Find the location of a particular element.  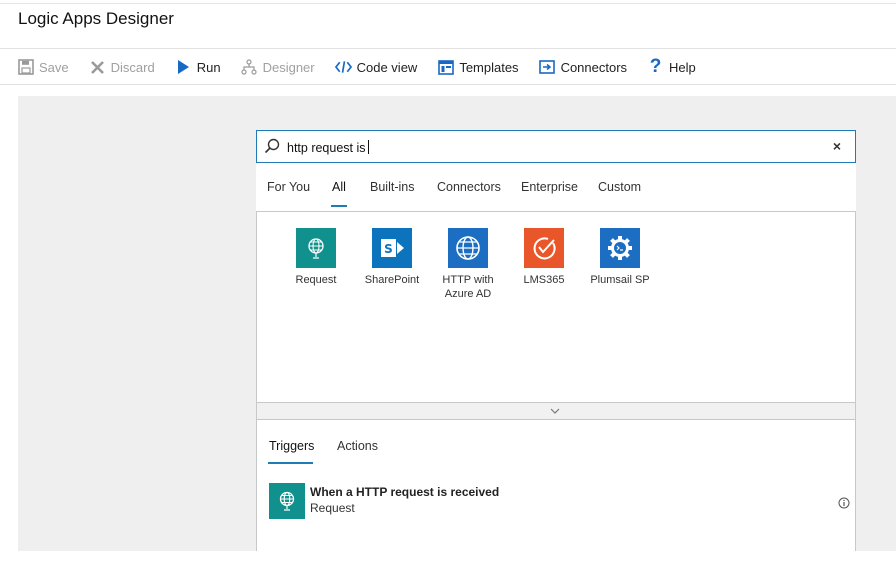

templates-label: Templates is located at coordinates (489, 67).